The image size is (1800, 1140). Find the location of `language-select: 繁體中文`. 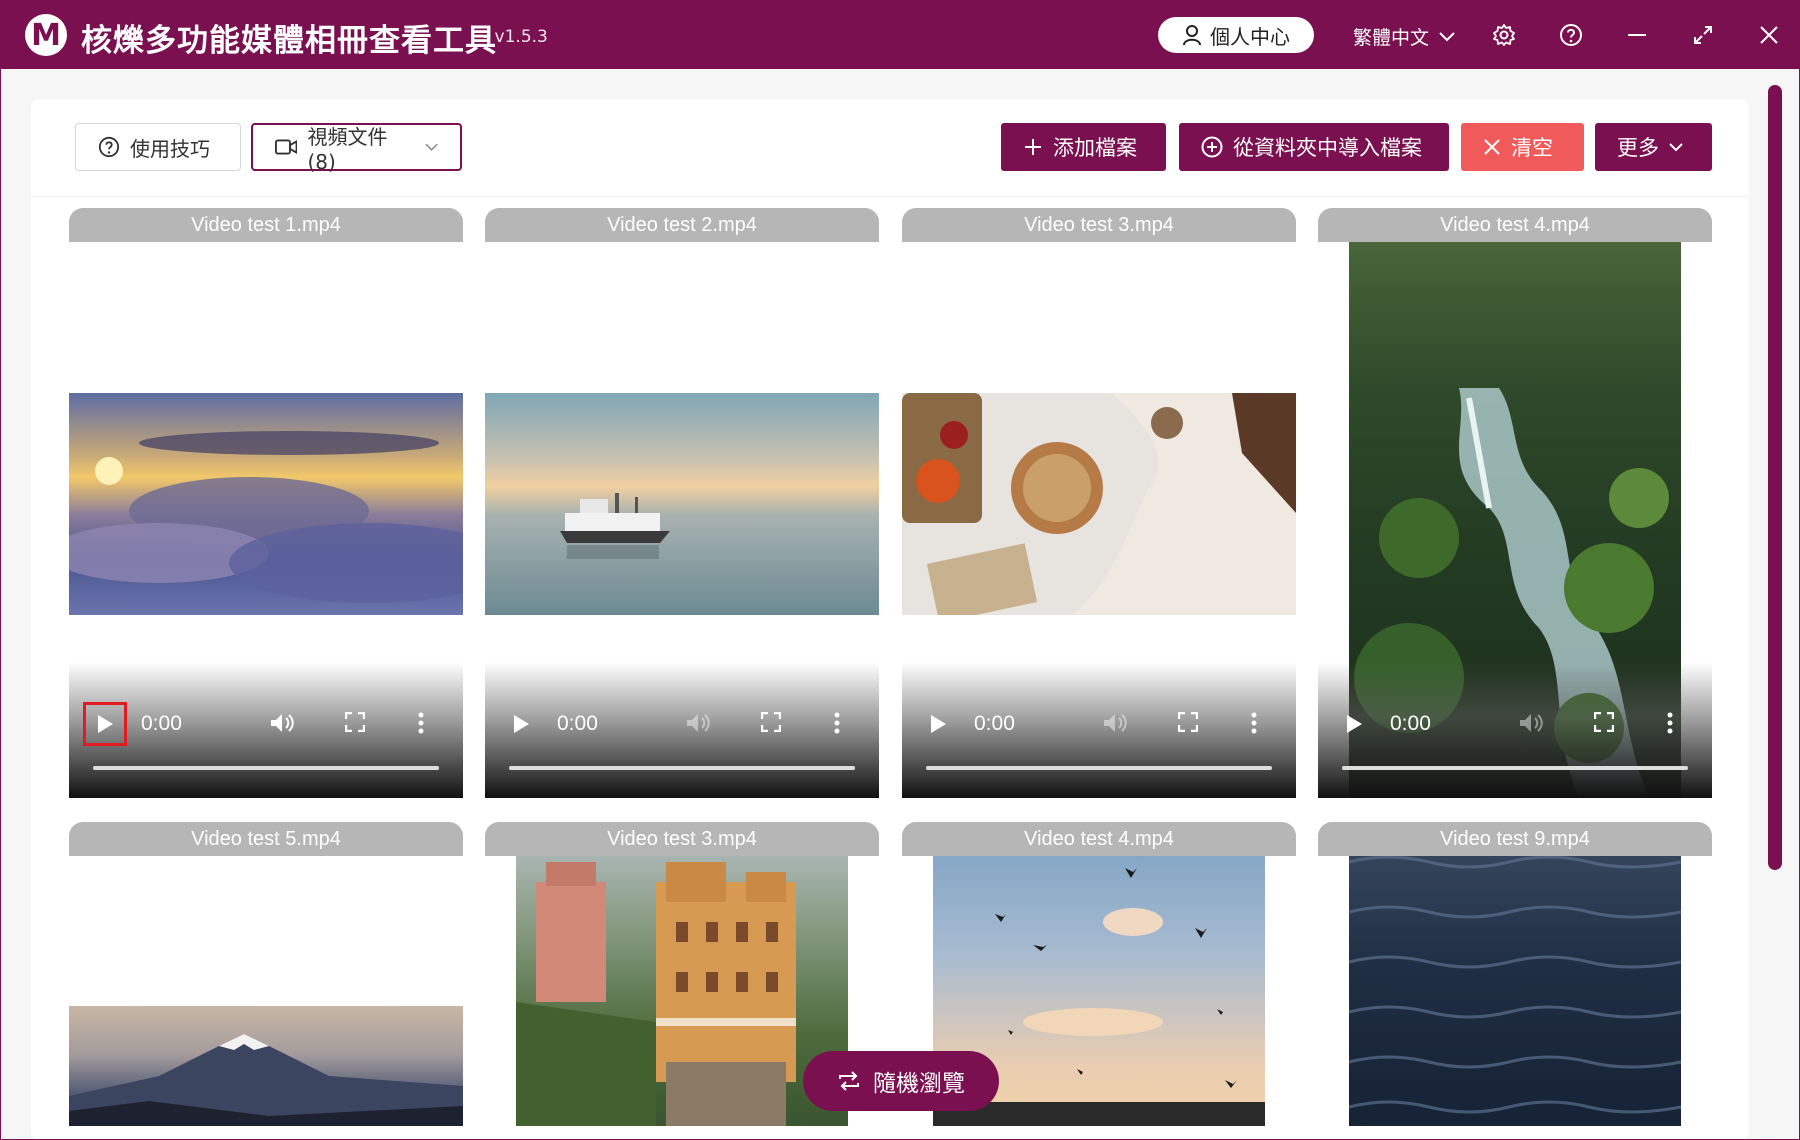

language-select: 繁體中文 is located at coordinates (1404, 36).